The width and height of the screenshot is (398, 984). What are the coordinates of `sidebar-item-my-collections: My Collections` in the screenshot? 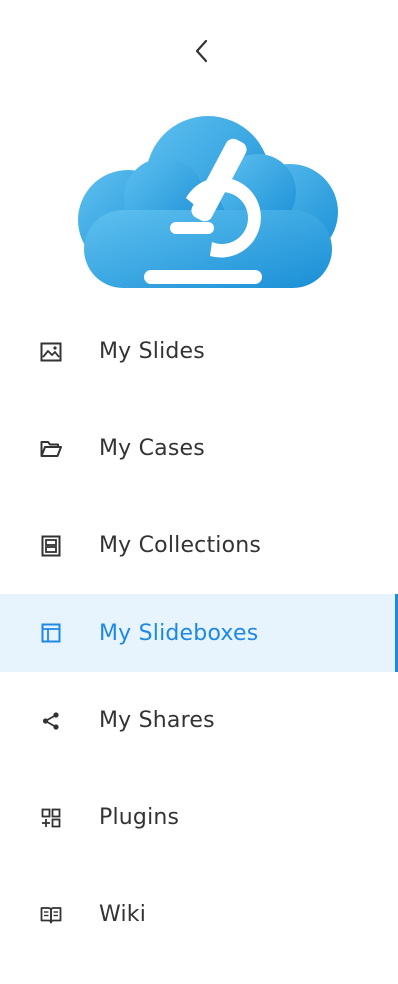 It's located at (199, 545).